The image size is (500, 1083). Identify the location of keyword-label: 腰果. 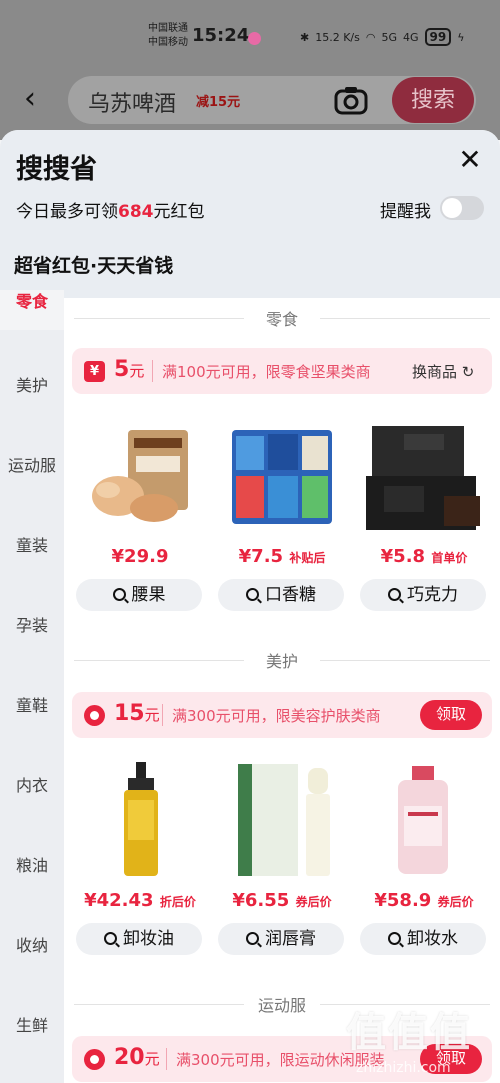
(148, 595).